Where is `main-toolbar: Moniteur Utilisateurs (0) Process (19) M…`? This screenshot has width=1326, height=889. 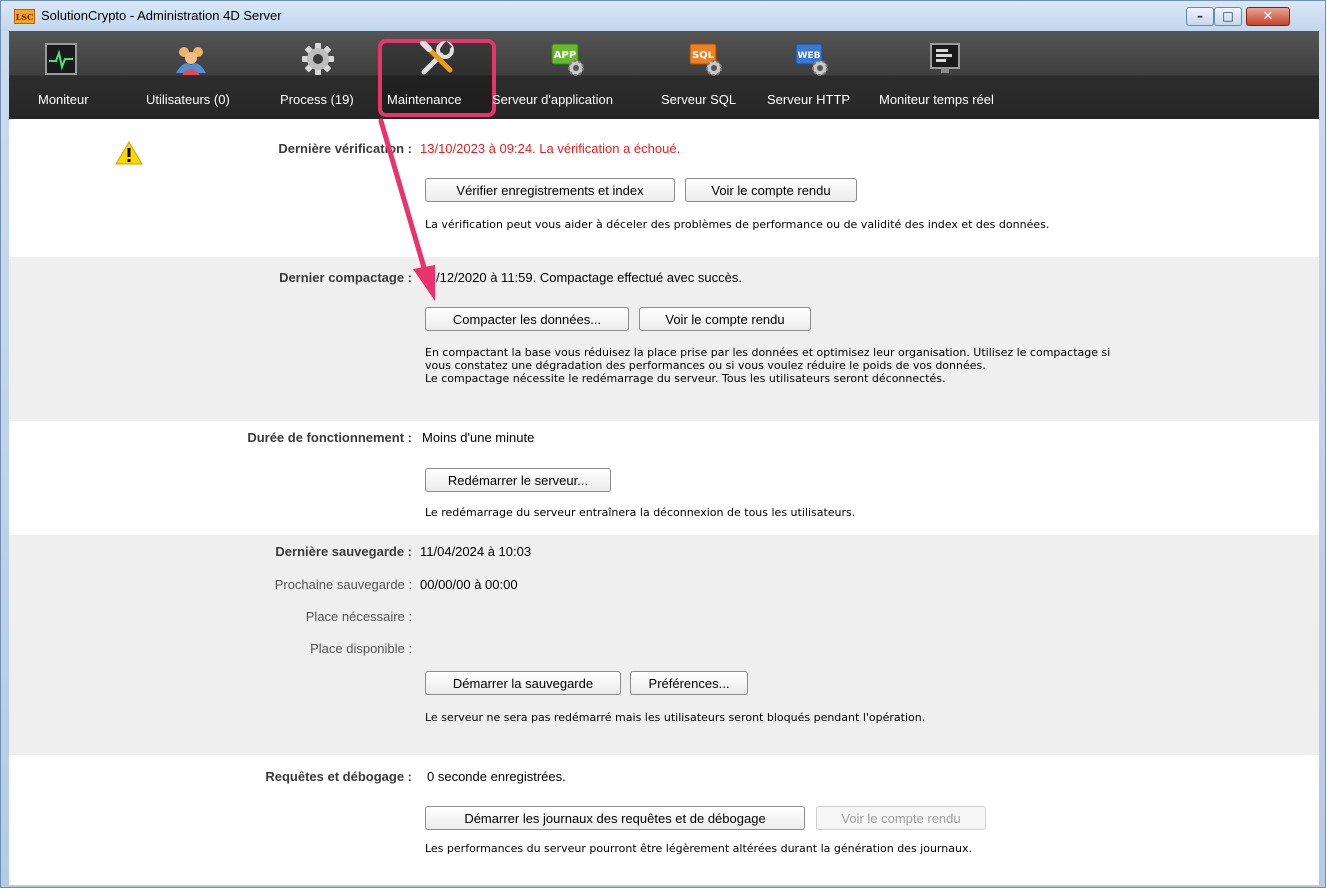
main-toolbar: Moniteur Utilisateurs (0) Process (19) M… is located at coordinates (664, 75).